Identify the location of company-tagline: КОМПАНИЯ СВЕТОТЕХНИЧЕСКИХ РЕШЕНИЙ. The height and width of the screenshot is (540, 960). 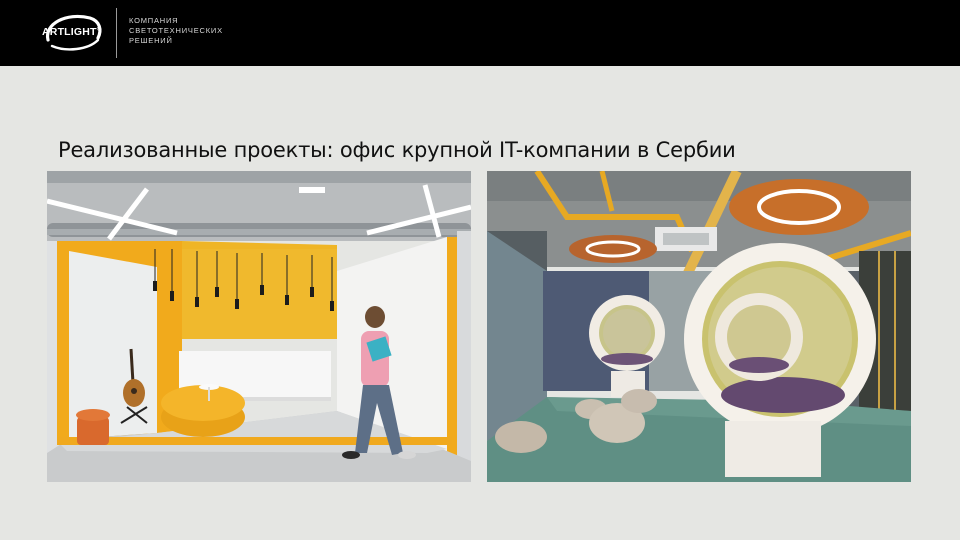
(176, 31).